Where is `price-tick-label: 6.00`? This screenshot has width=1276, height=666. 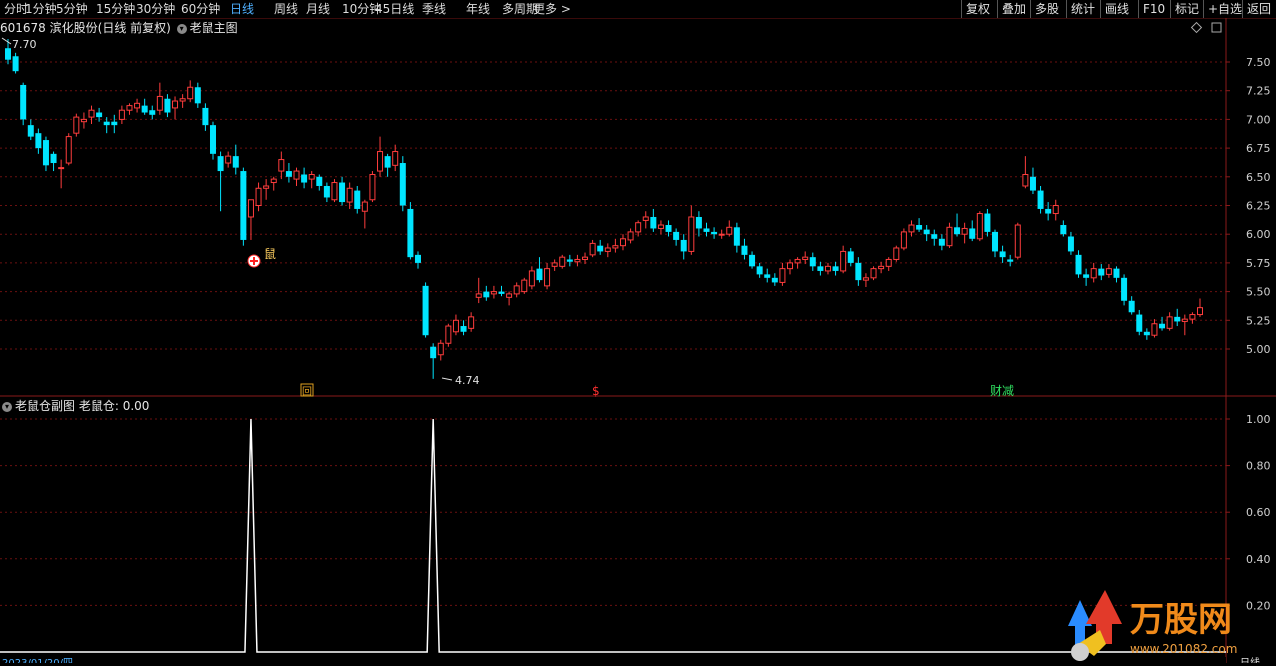
price-tick-label: 6.00 is located at coordinates (1258, 234).